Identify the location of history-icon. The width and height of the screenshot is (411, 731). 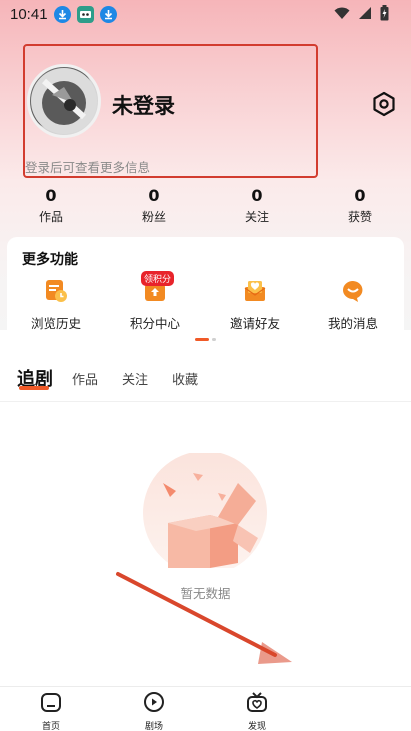
(56, 291).